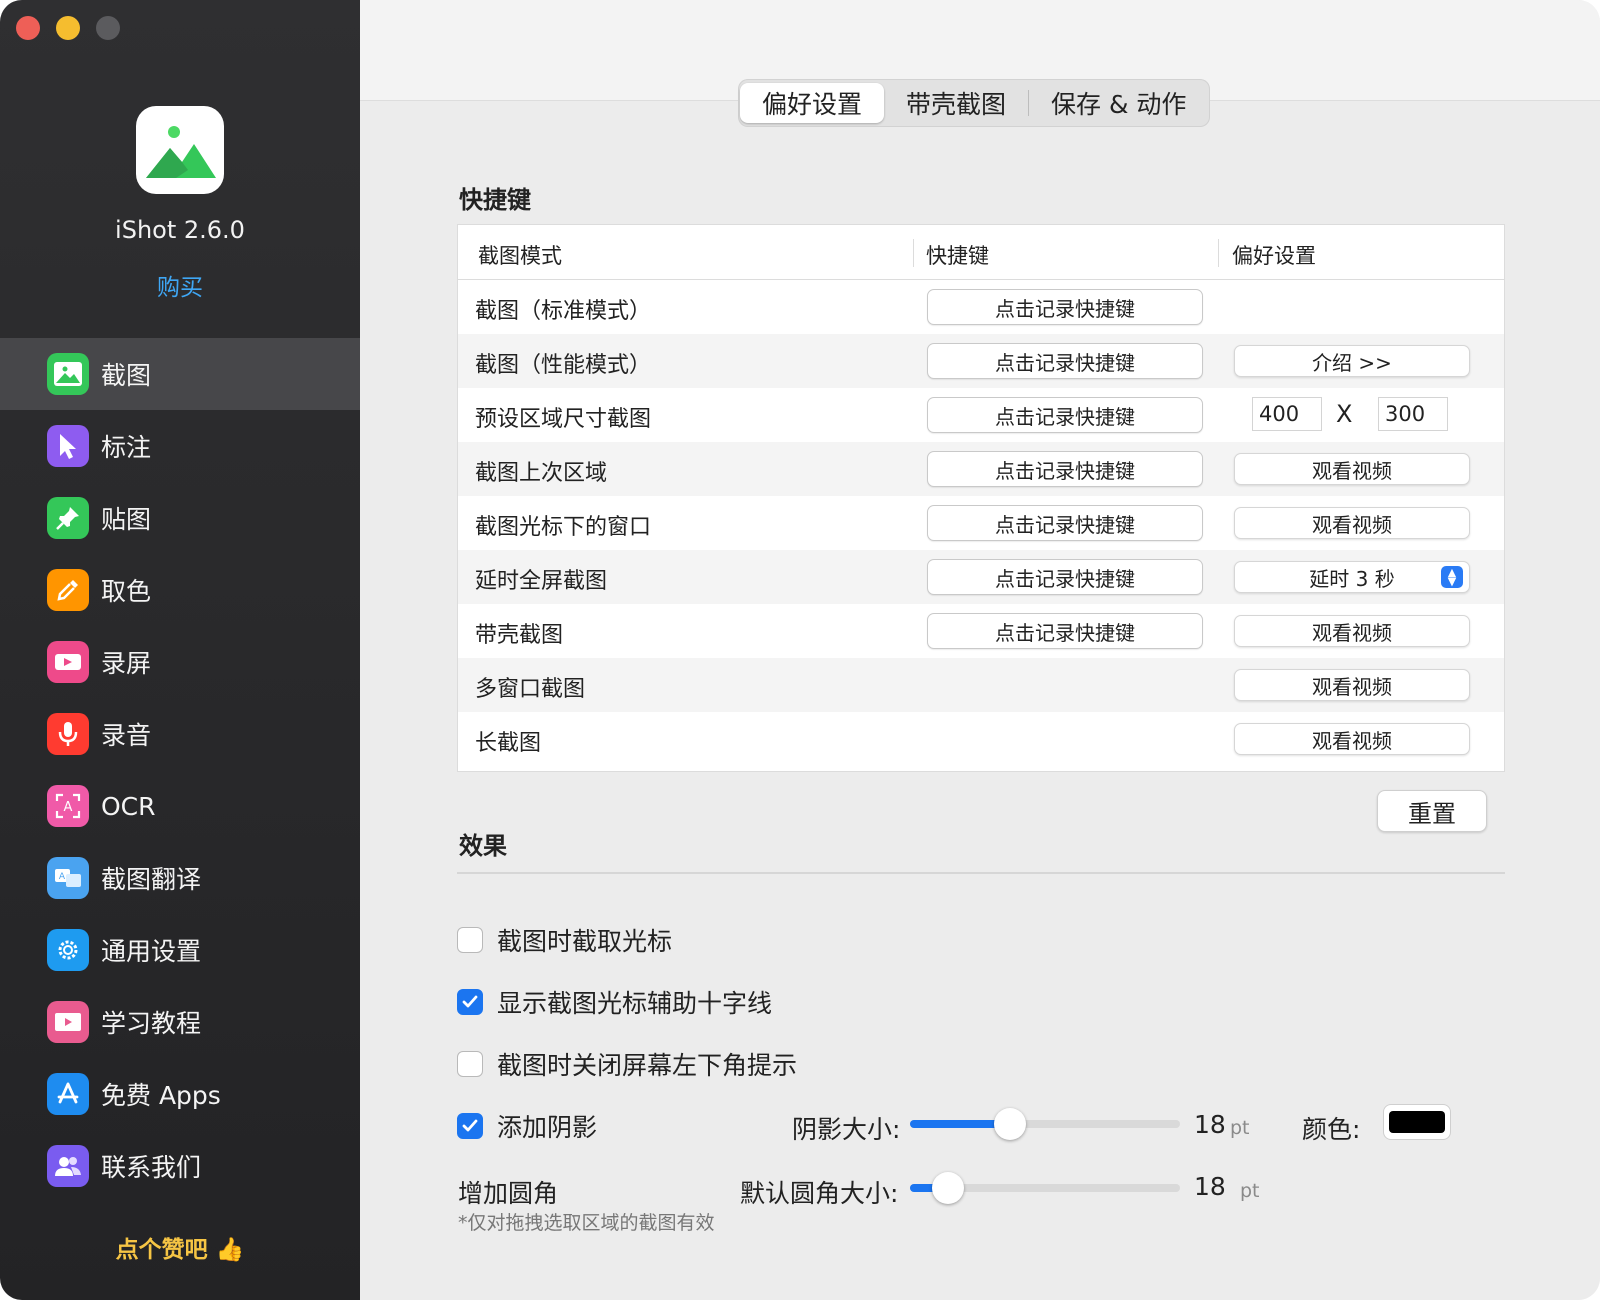 This screenshot has height=1300, width=1600. Describe the element at coordinates (68, 878) in the screenshot. I see `translate-icon: A` at that location.